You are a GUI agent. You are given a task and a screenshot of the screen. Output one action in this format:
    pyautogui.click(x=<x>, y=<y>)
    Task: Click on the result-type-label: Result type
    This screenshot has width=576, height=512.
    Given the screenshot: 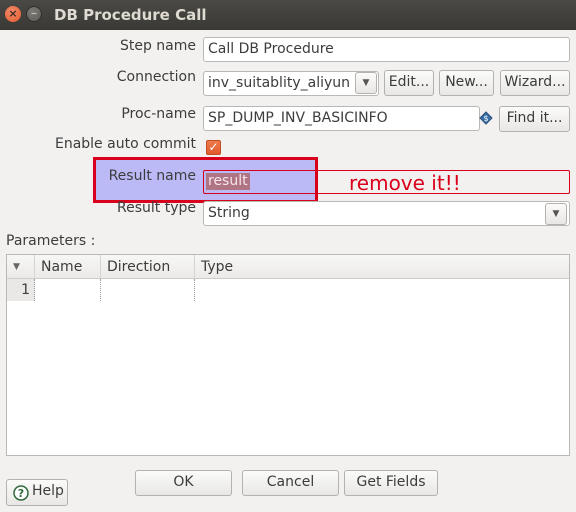 What is the action you would take?
    pyautogui.click(x=156, y=208)
    